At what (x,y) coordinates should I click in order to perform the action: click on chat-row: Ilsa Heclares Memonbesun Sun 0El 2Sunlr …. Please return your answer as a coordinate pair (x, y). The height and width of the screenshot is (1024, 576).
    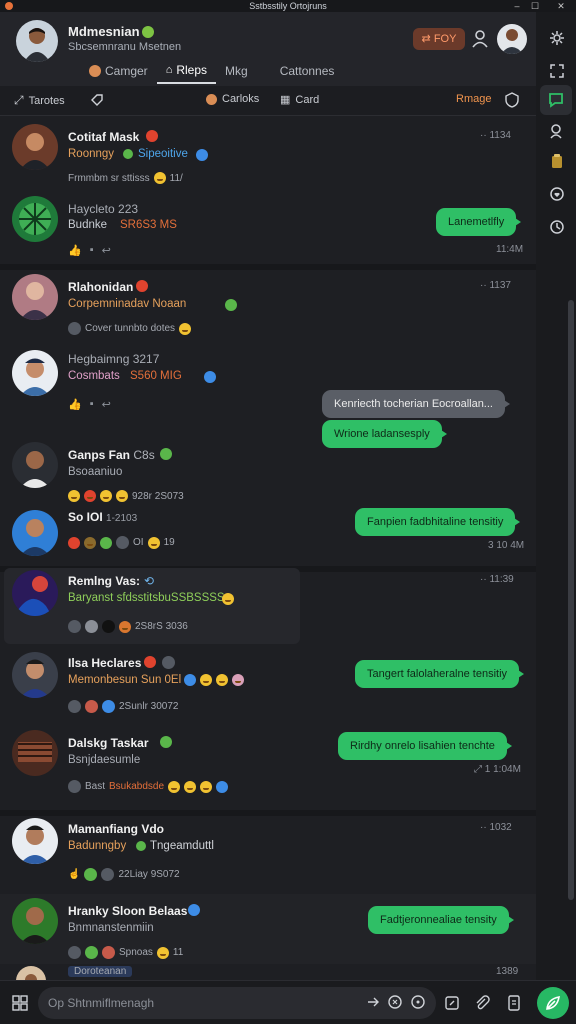
    Looking at the image, I should click on (268, 680).